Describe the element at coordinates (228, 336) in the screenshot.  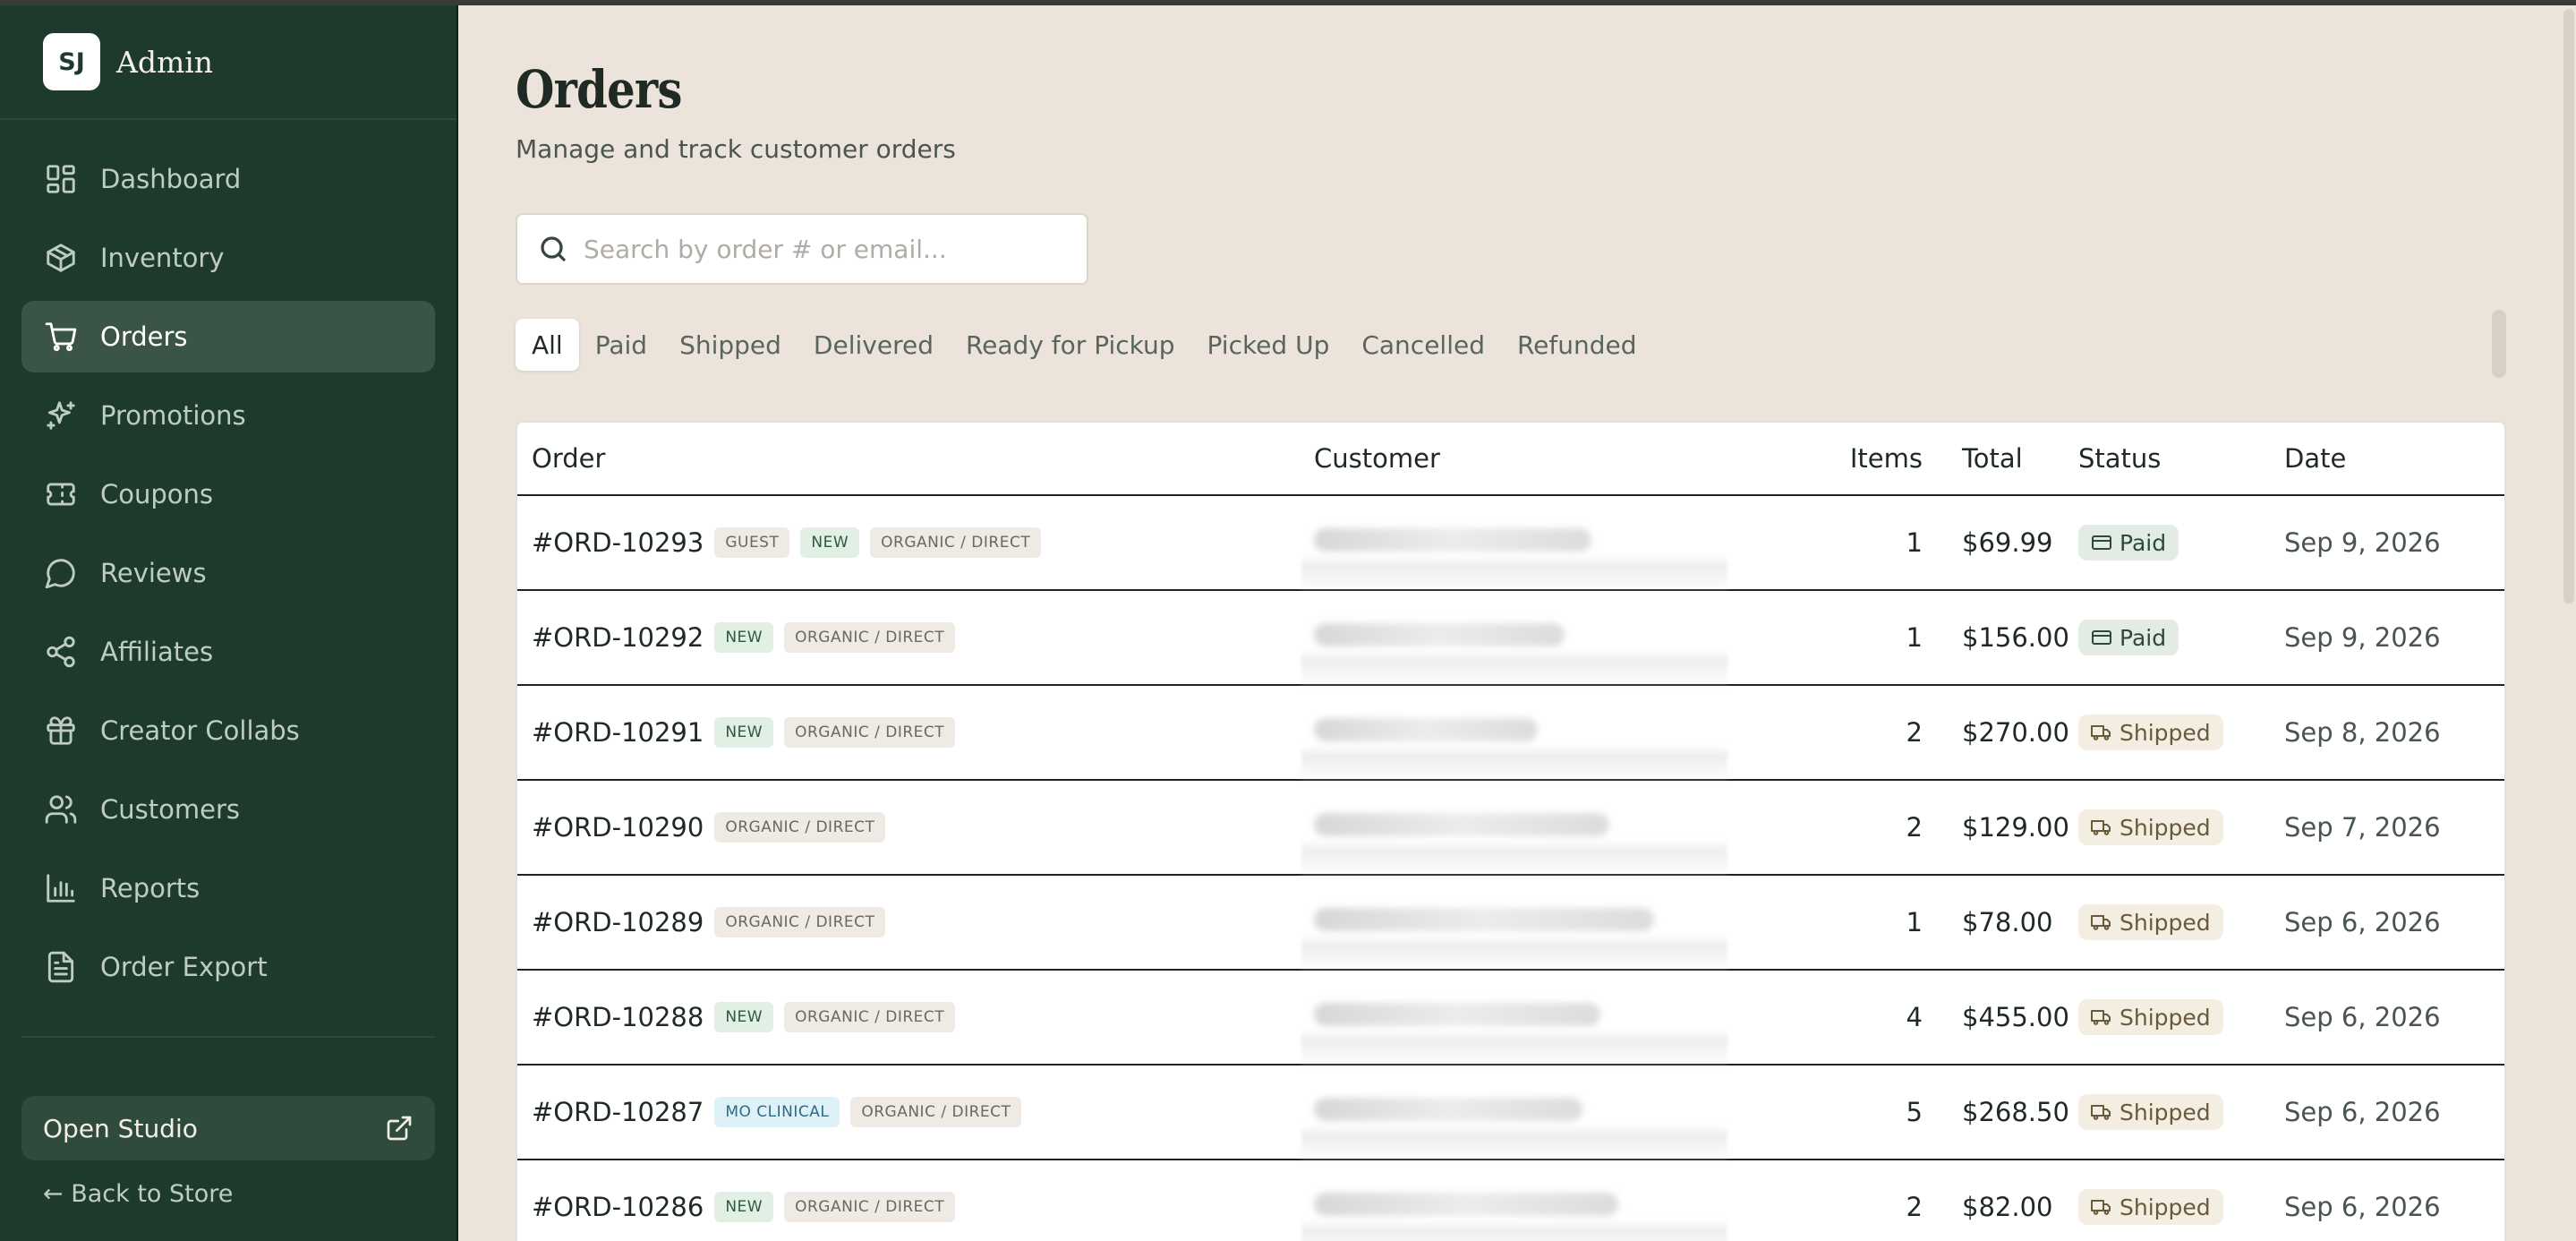
I see `sidebar-item-orders: Orders` at that location.